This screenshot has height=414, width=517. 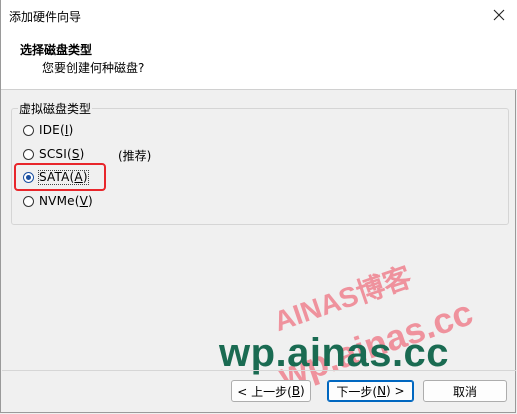 I want to click on radio-ide-button, so click(x=28, y=130).